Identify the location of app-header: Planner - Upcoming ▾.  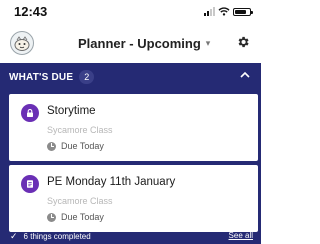
(130, 45).